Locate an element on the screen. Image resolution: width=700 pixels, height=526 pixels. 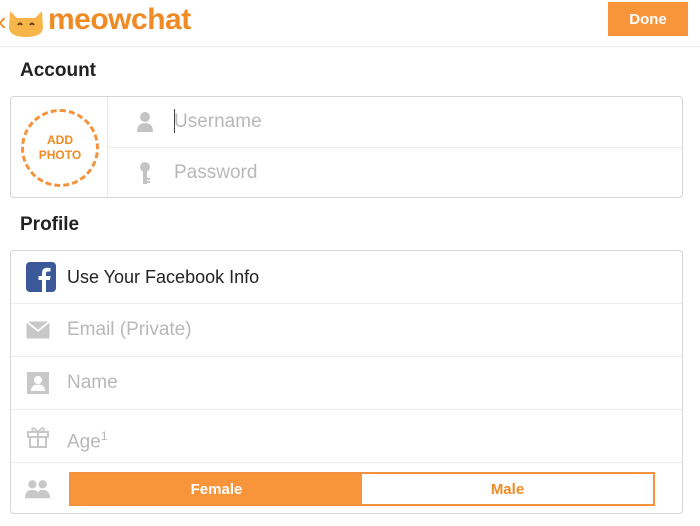
female-option-button: Female is located at coordinates (216, 489).